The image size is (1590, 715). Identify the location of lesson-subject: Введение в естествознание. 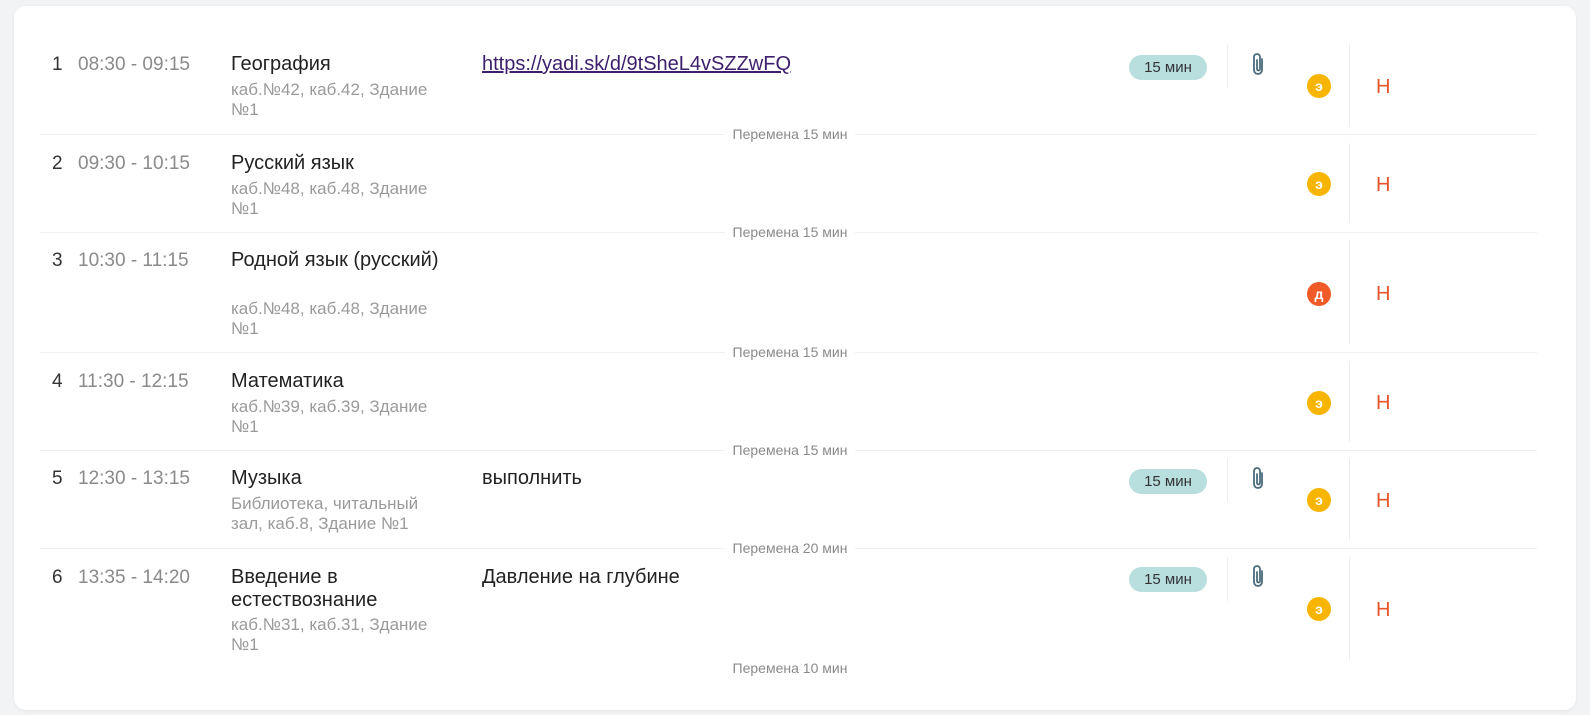
(304, 588).